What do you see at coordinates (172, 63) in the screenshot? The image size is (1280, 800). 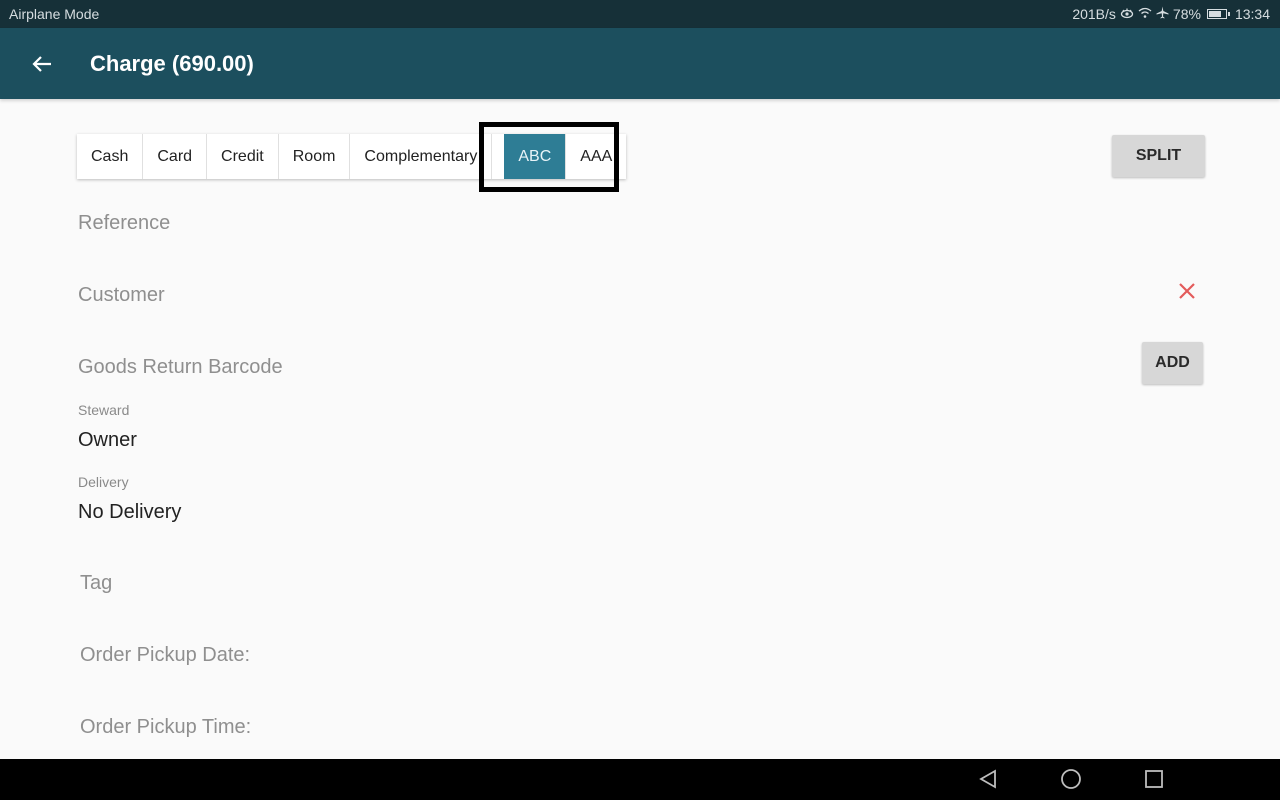 I see `page-title: Charge (690.00)` at bounding box center [172, 63].